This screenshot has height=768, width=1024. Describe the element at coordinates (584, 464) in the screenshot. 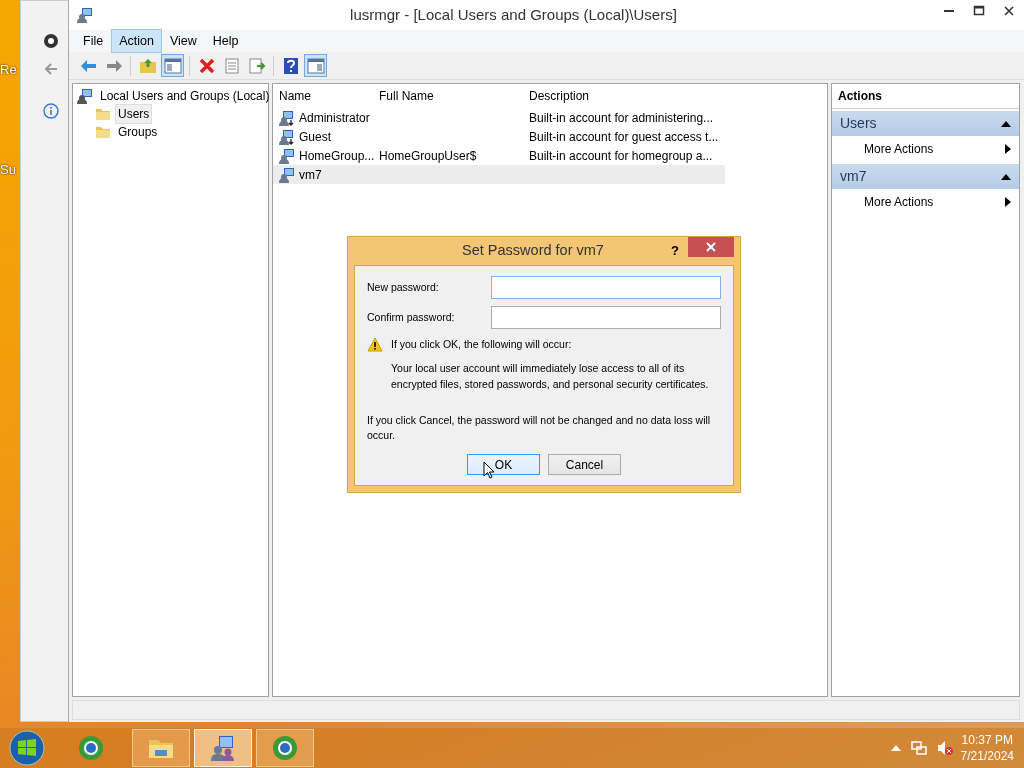

I see `dialog-button: Cancel` at that location.